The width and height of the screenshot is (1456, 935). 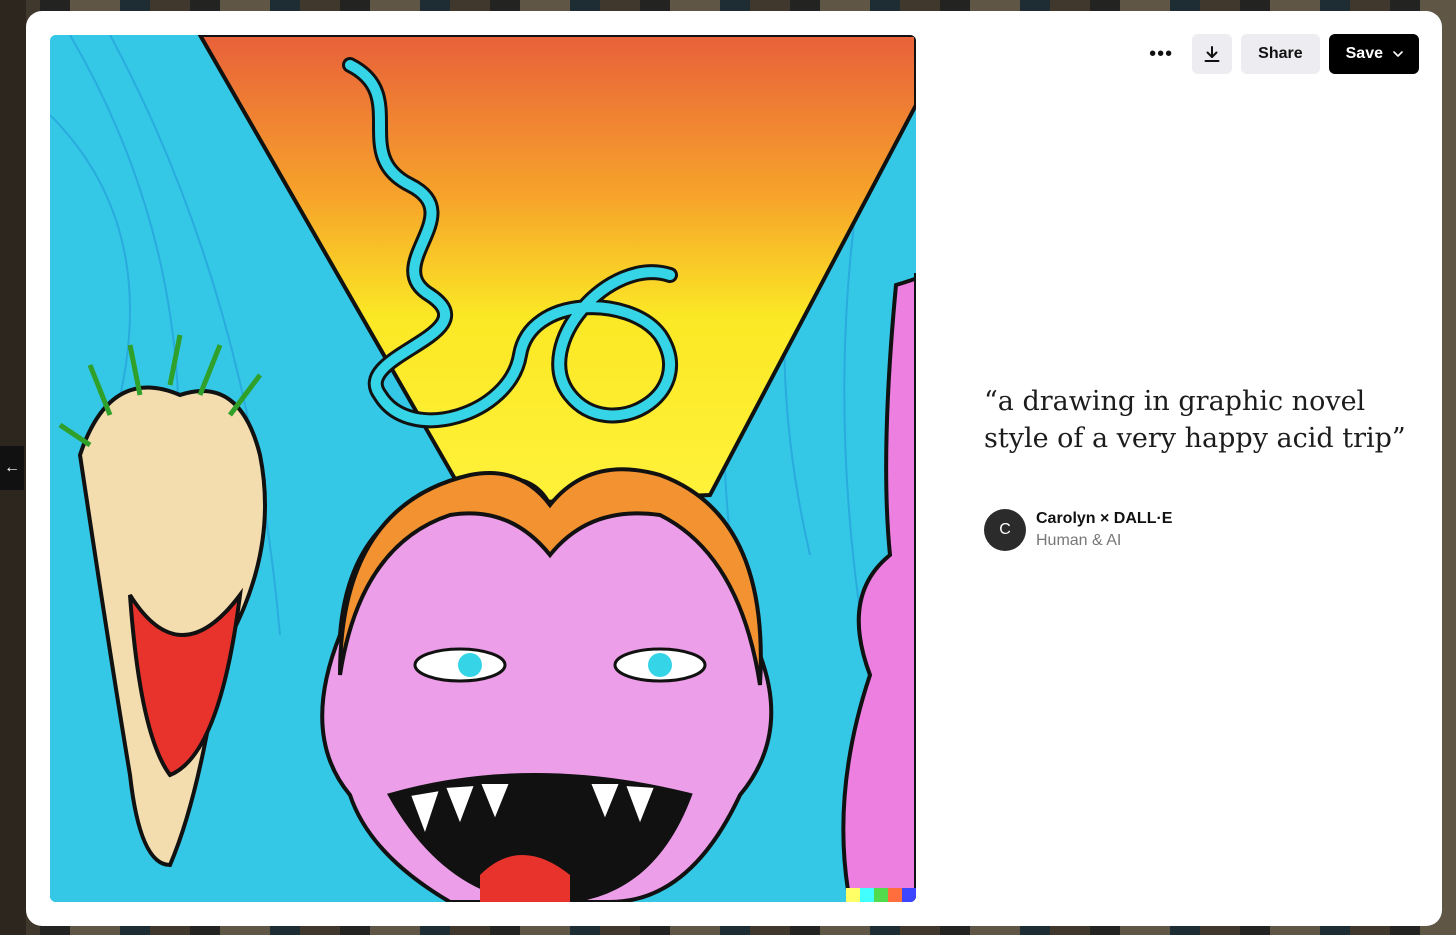 I want to click on toolbar: ••• Share Save, so click(x=1279, y=54).